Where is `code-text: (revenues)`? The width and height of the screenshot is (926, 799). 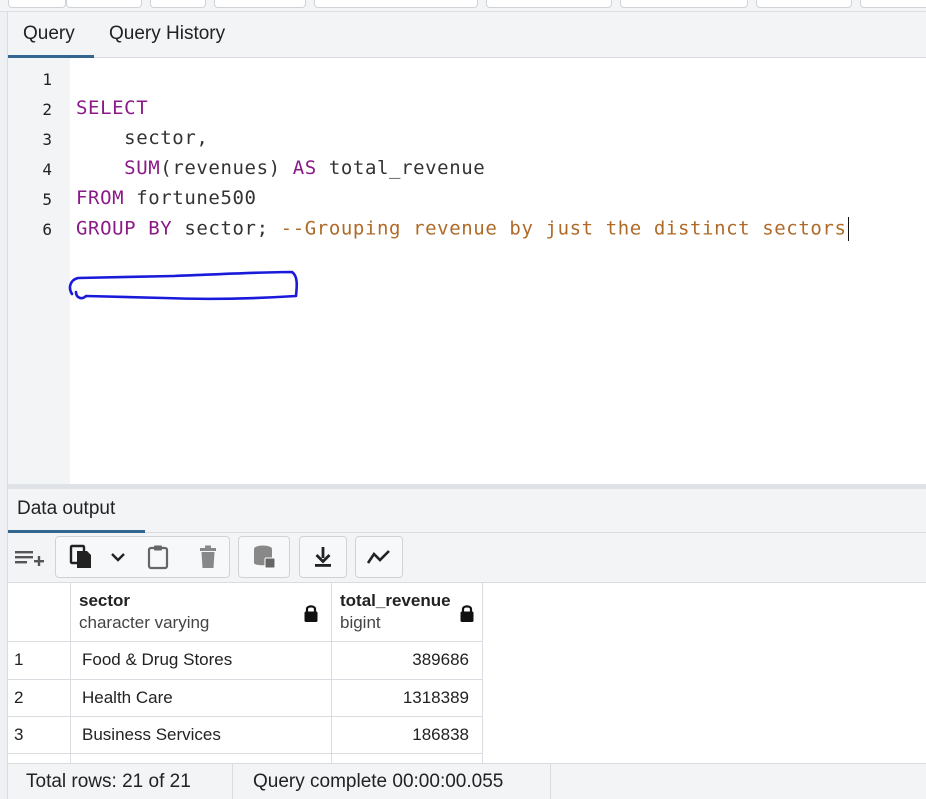
code-text: (revenues) is located at coordinates (226, 168).